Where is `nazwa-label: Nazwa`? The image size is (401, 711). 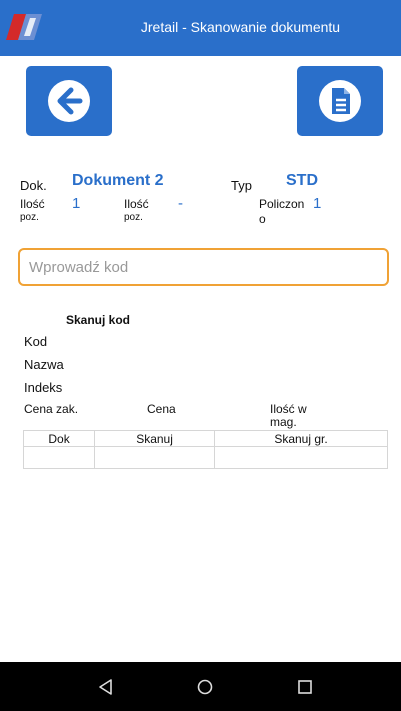 nazwa-label: Nazwa is located at coordinates (44, 364).